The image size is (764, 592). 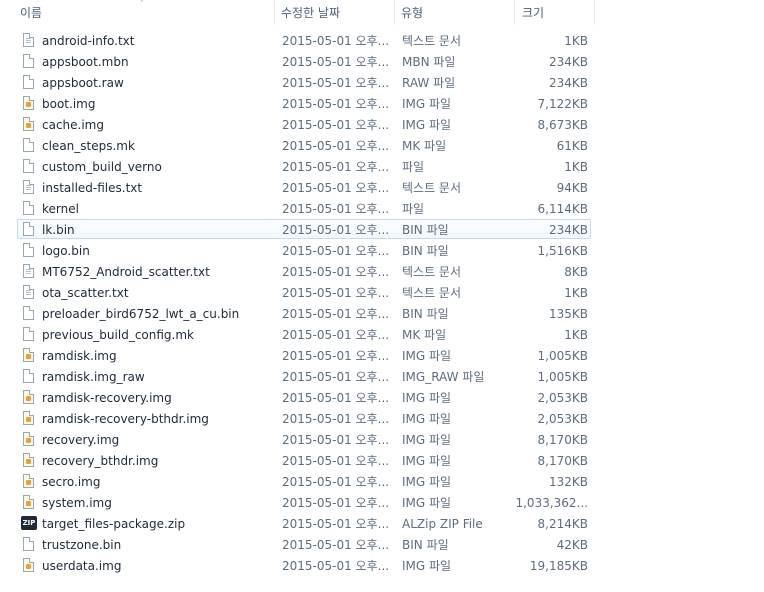 What do you see at coordinates (382, 481) in the screenshot?
I see `file-row: secro.img 2015-05-01 오후... IMG 파일 132KB` at bounding box center [382, 481].